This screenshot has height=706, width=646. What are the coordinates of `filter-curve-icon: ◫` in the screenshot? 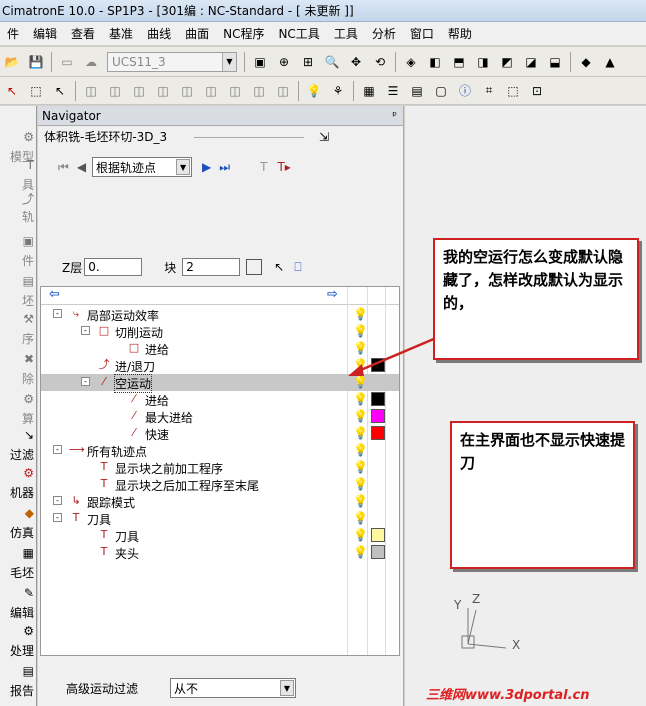 It's located at (139, 91).